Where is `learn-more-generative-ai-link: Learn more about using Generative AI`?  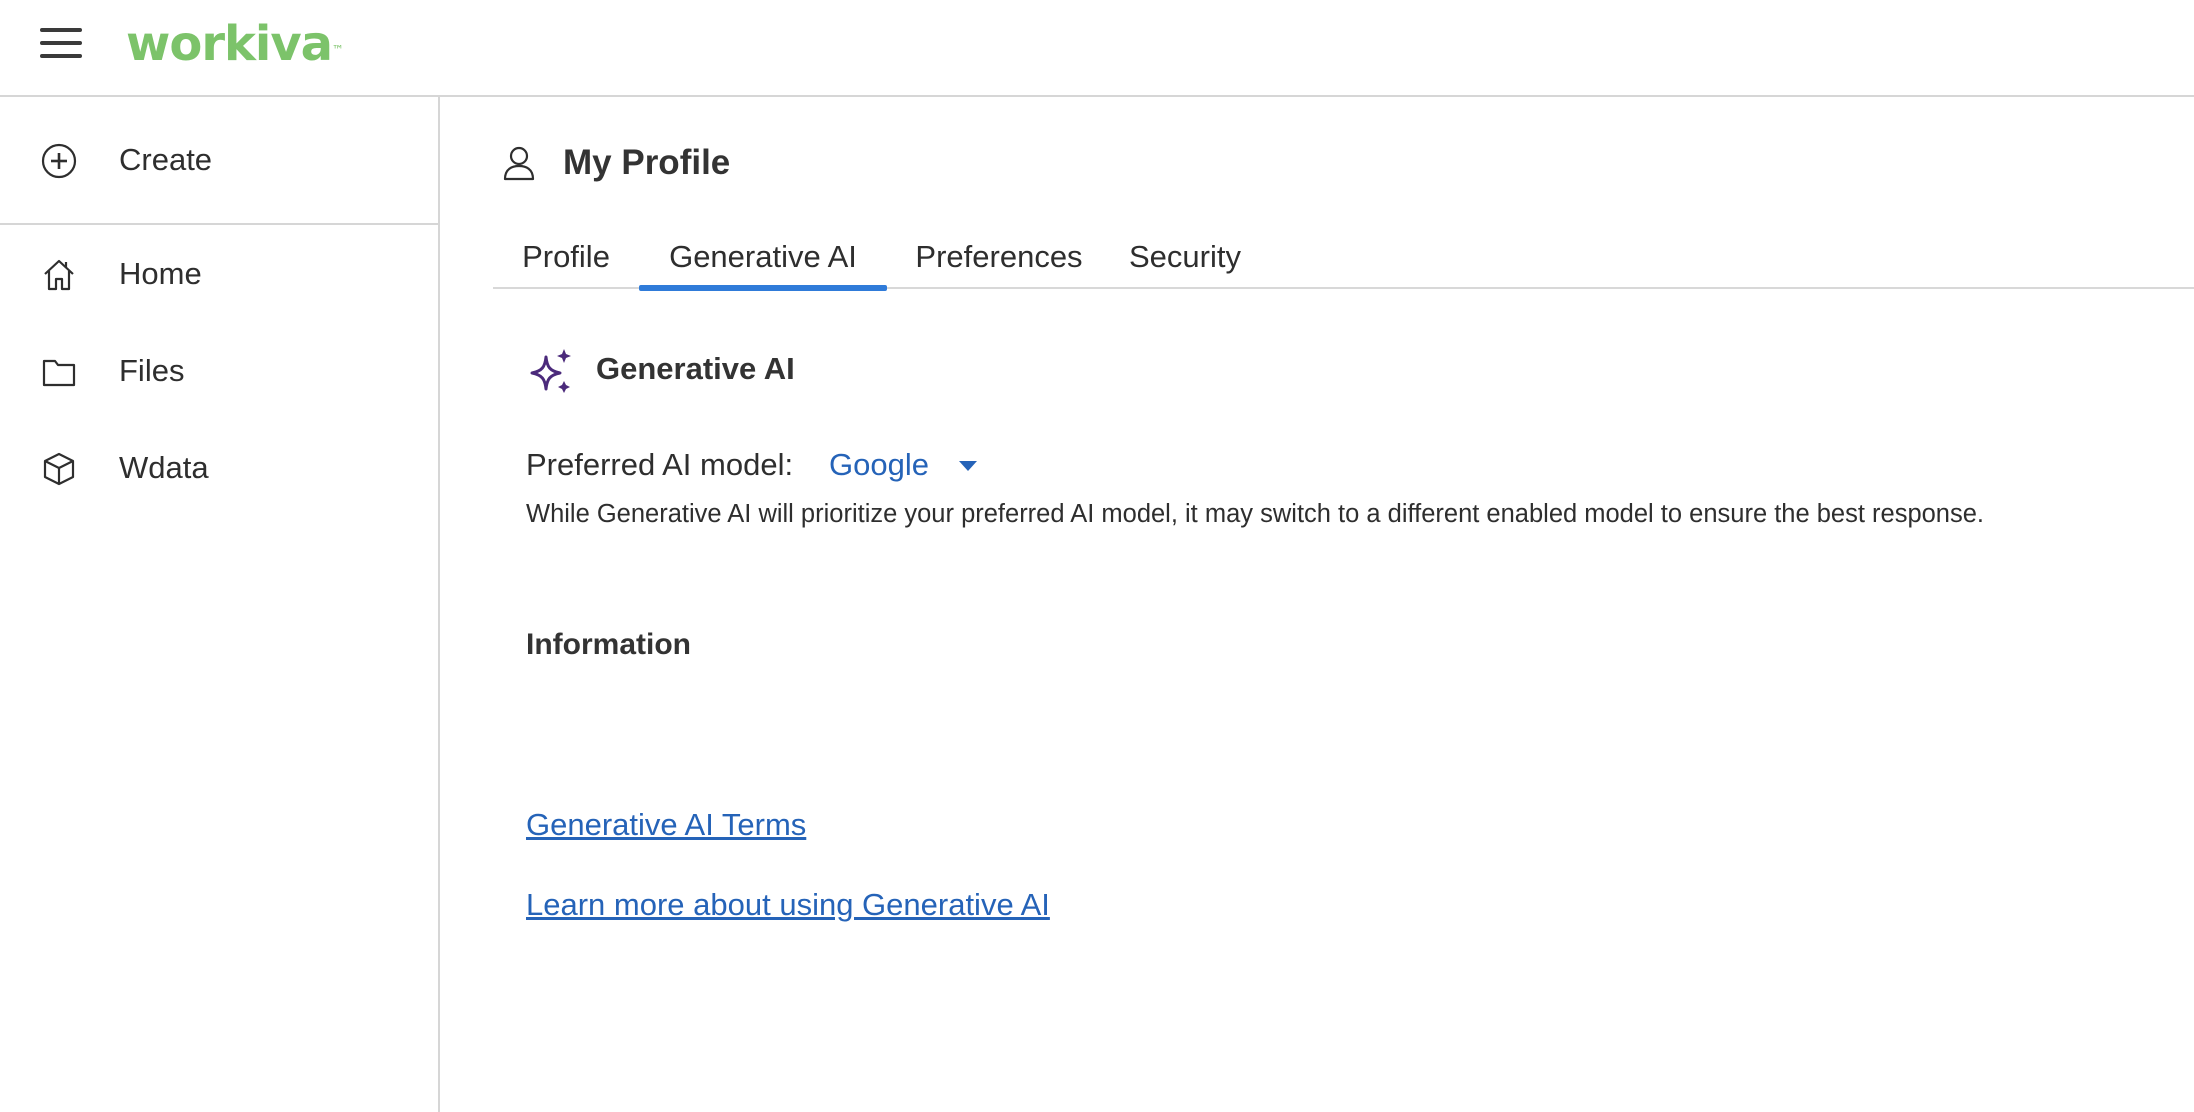
learn-more-generative-ai-link: Learn more about using Generative AI is located at coordinates (788, 905).